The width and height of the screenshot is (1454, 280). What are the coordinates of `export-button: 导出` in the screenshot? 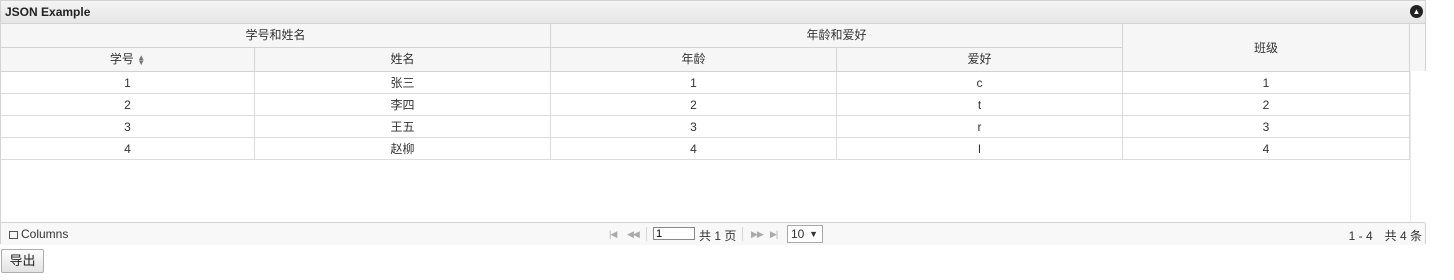 It's located at (22, 261).